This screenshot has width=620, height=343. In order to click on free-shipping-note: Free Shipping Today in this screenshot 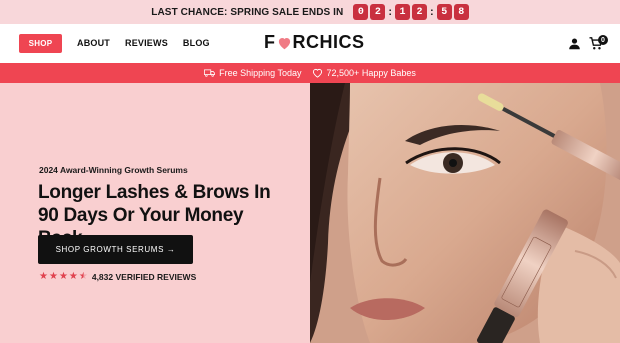, I will do `click(253, 73)`.